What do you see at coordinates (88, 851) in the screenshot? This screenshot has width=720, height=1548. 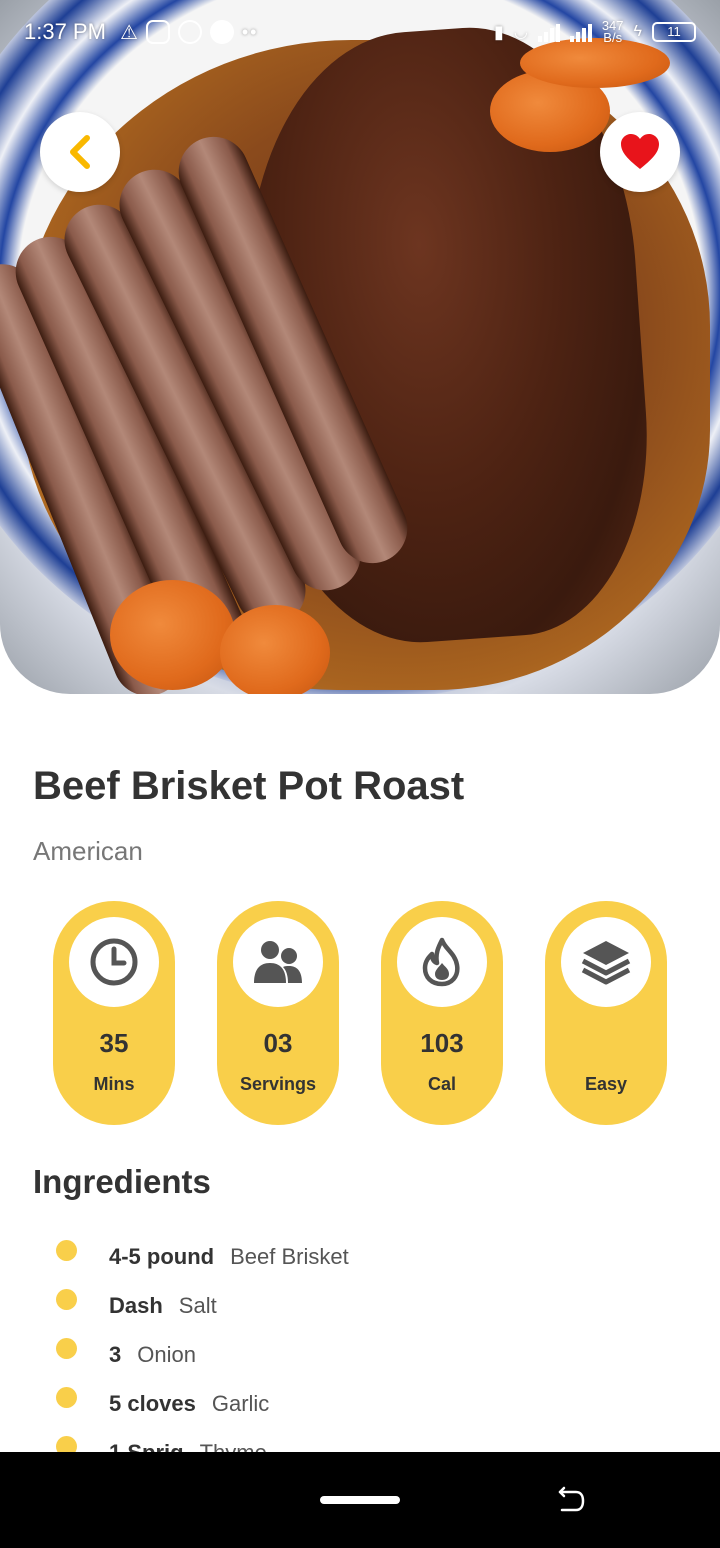 I see `recipe-cuisine: American` at bounding box center [88, 851].